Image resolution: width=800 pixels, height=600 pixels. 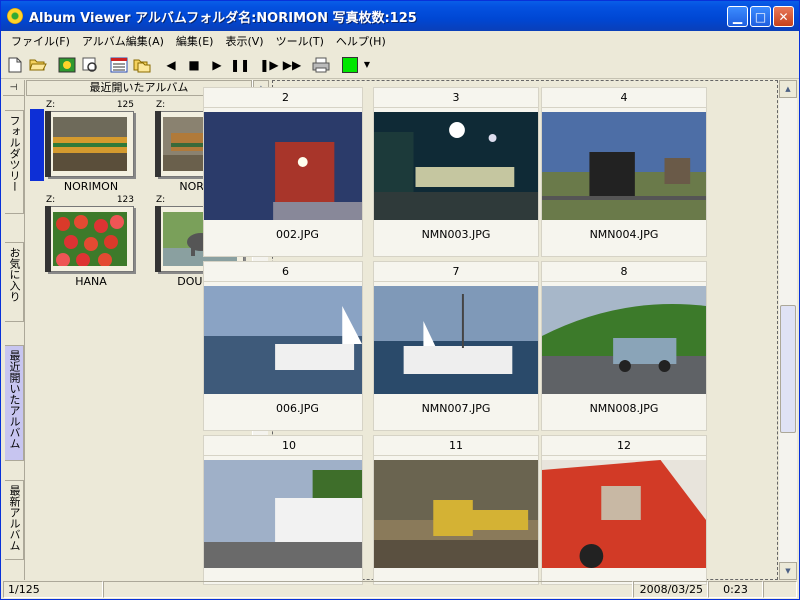 I want to click on album-item: Z: 123 HANA, so click(x=86, y=241).